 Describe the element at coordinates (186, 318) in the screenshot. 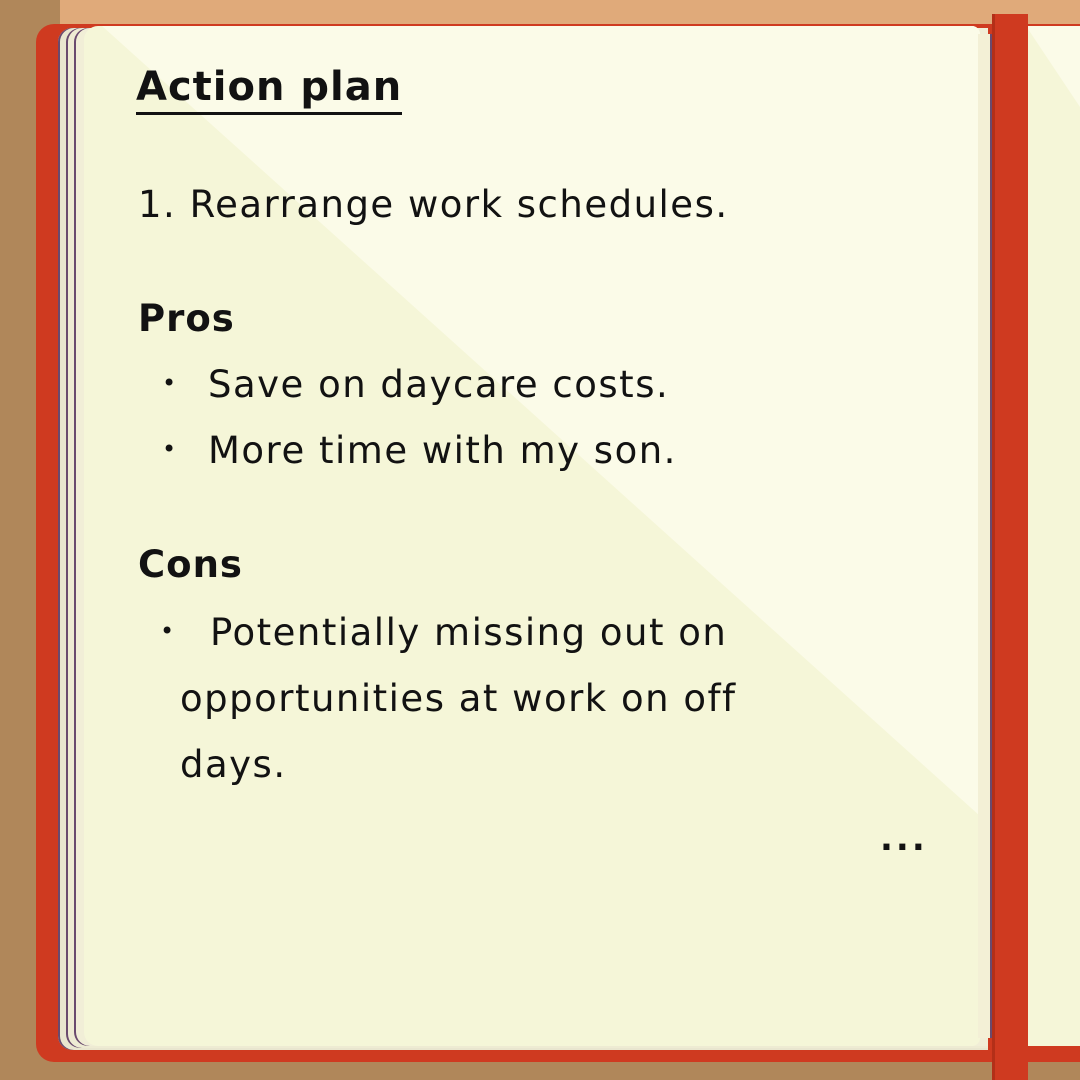

I see `pros-heading: Pros` at that location.